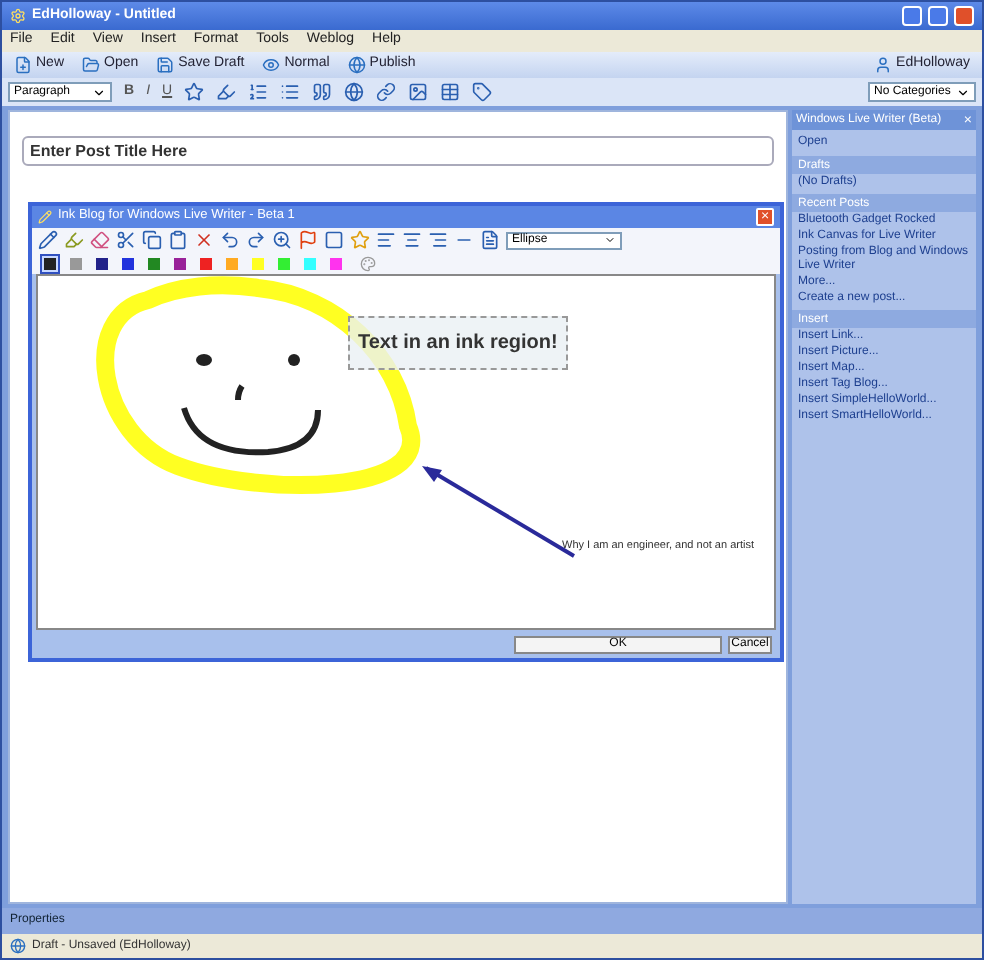 The image size is (984, 960). I want to click on cut-icon, so click(126, 240).